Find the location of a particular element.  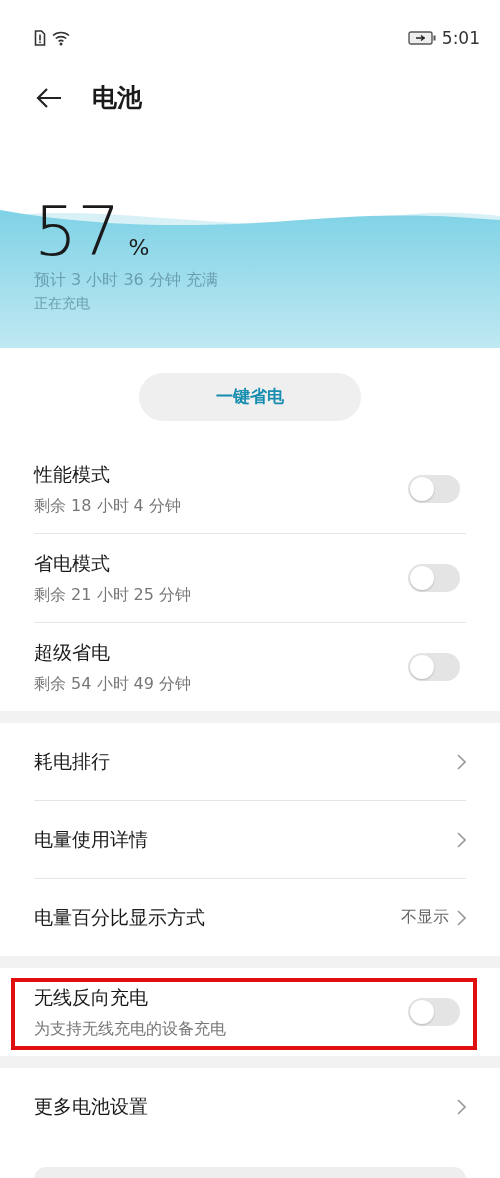

menu-item: 电量百分比显示方式 is located at coordinates (119, 917).